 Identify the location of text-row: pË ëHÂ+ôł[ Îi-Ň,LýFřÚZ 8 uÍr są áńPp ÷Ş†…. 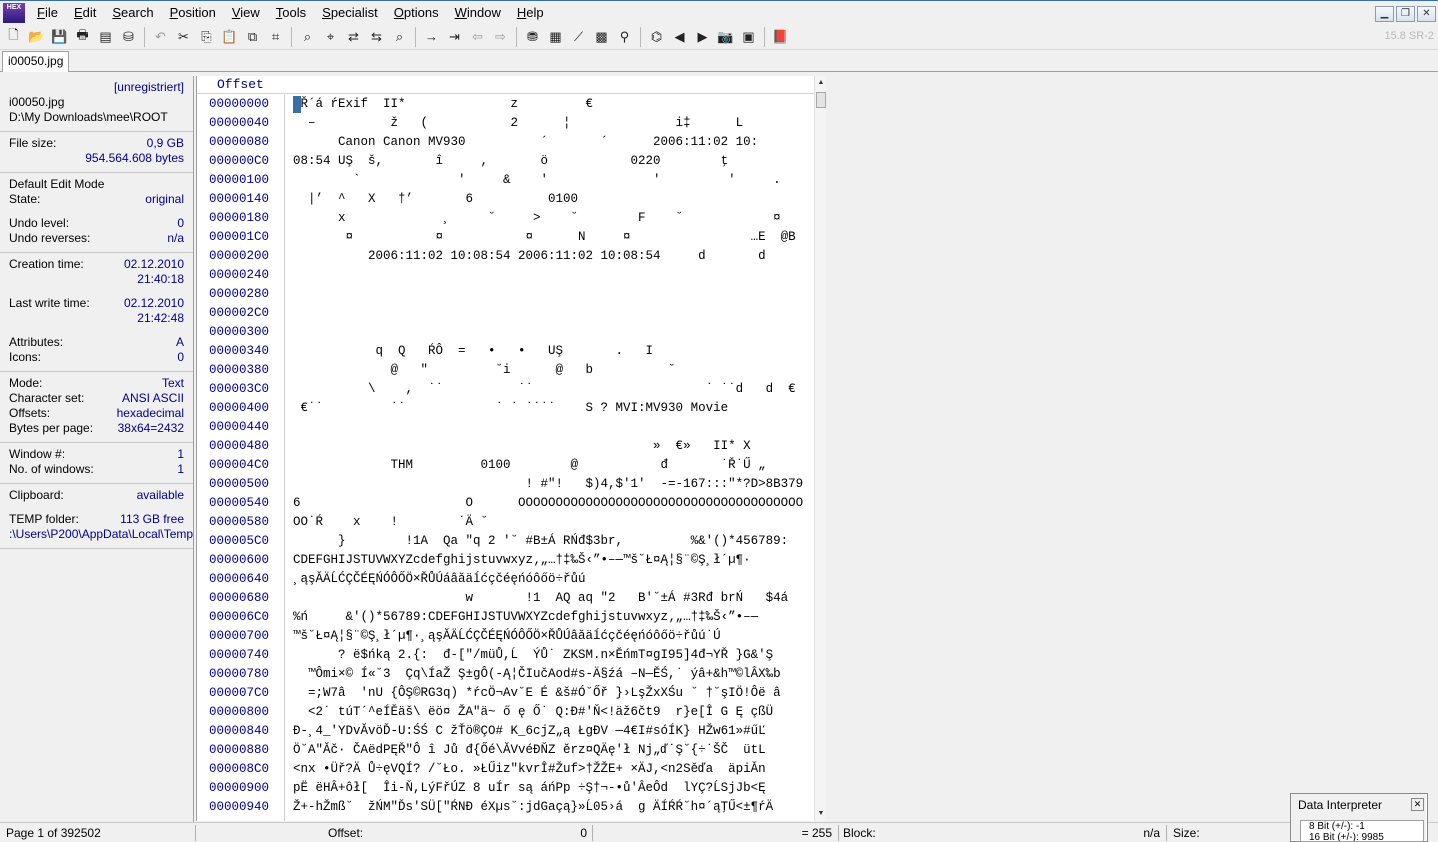
(551, 788).